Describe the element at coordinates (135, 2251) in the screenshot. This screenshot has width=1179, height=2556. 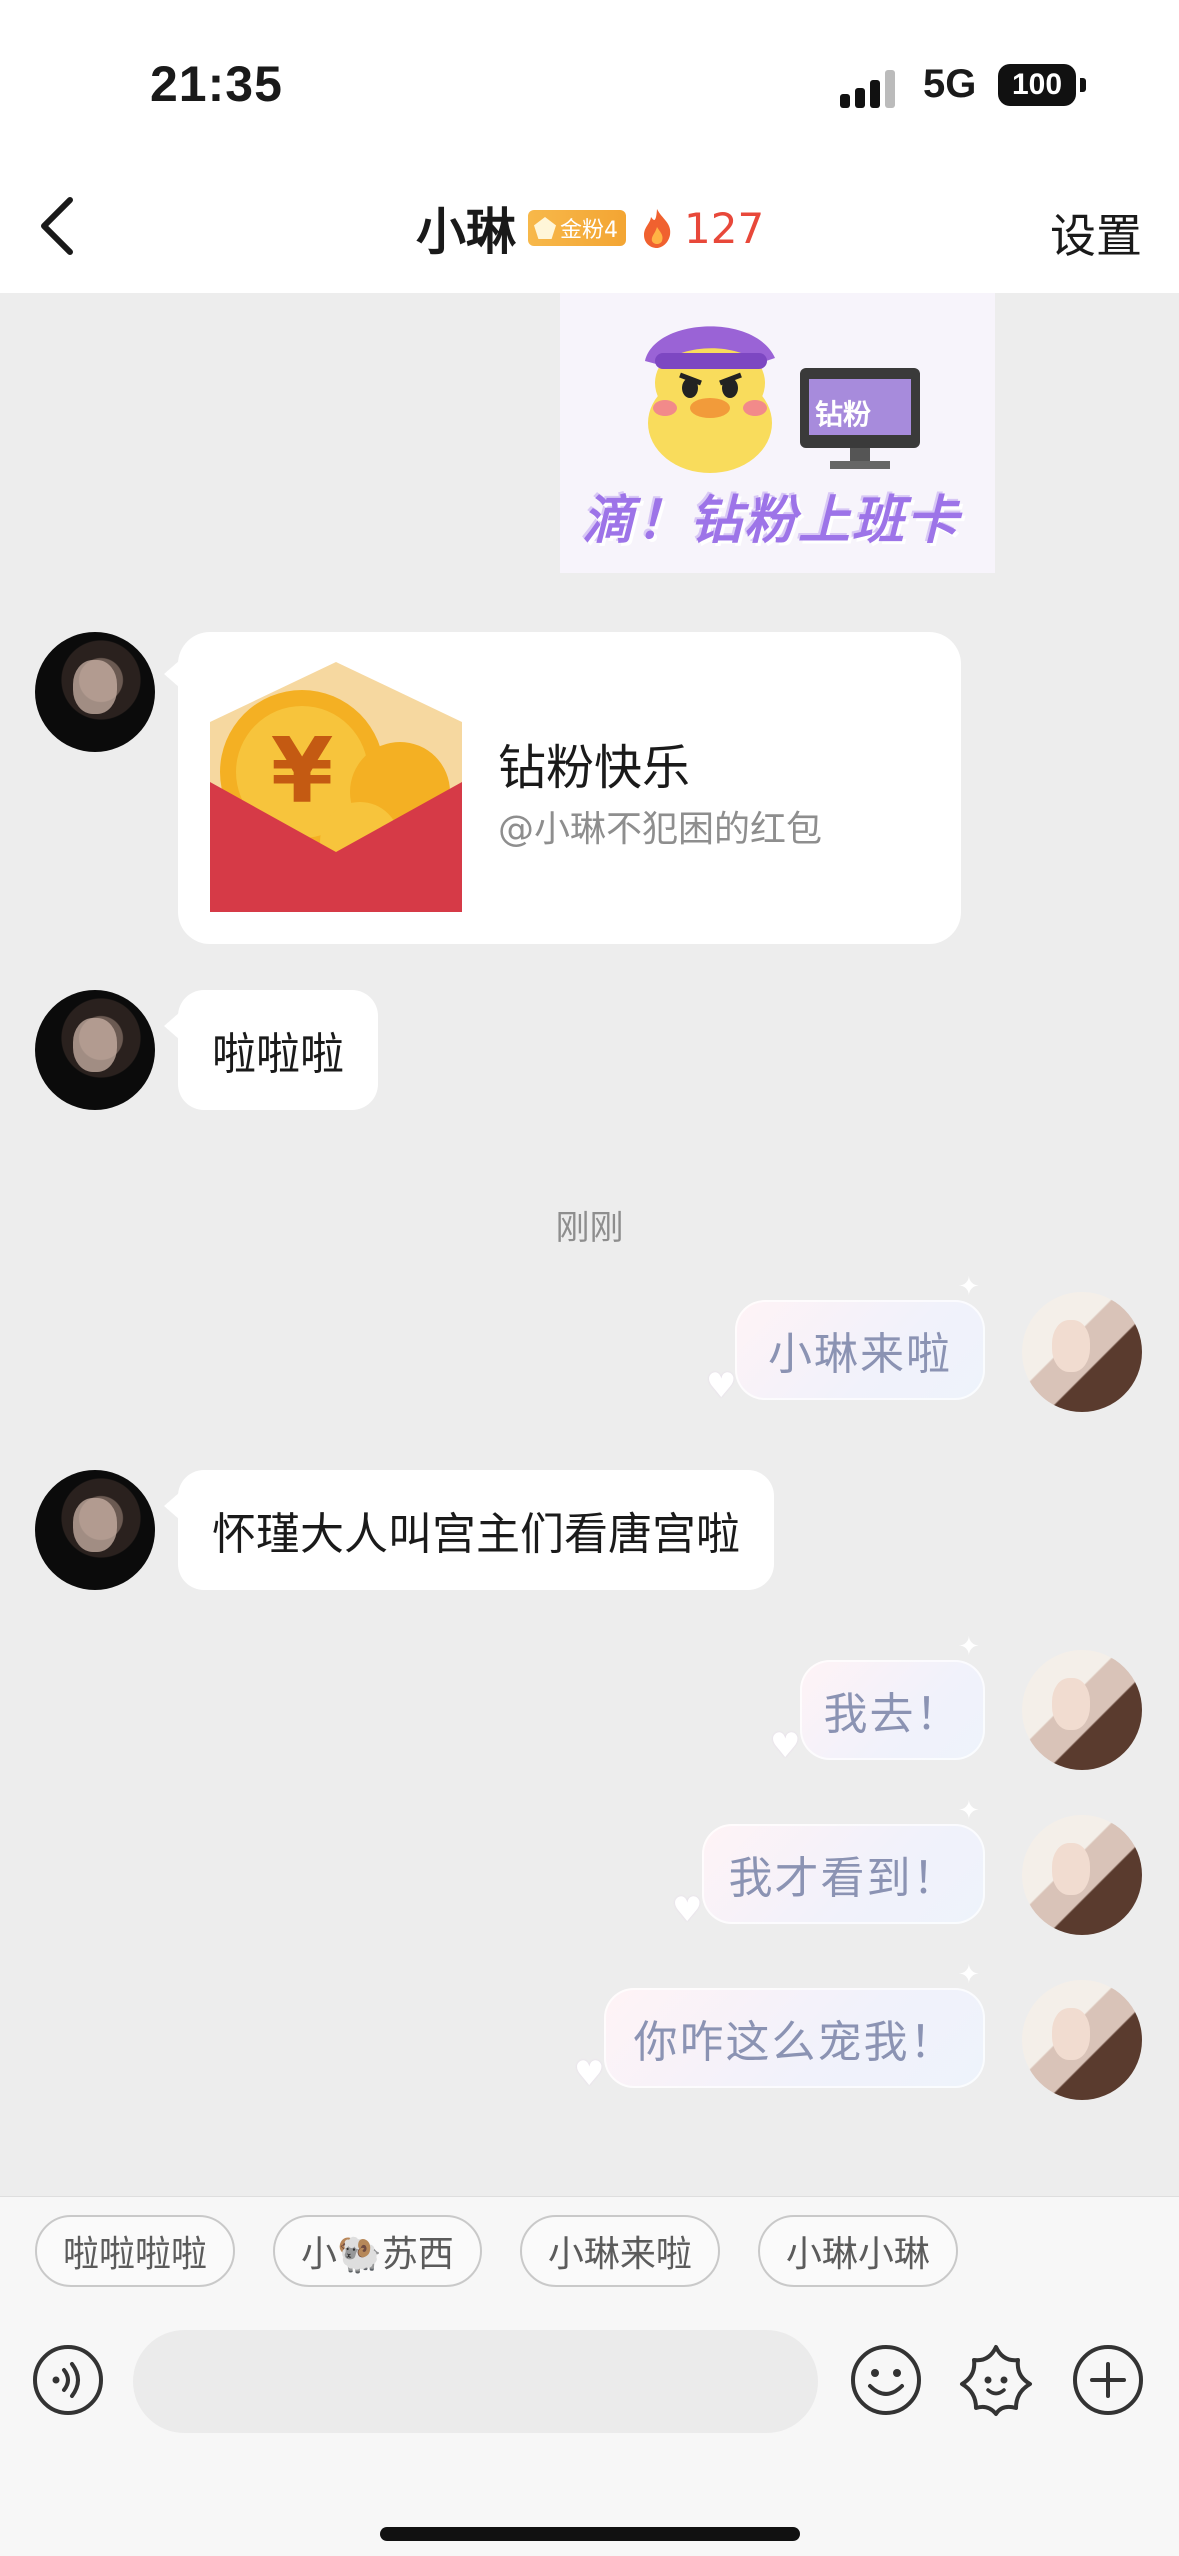
I see `quick-reply-chip: 啦啦啦啦` at that location.